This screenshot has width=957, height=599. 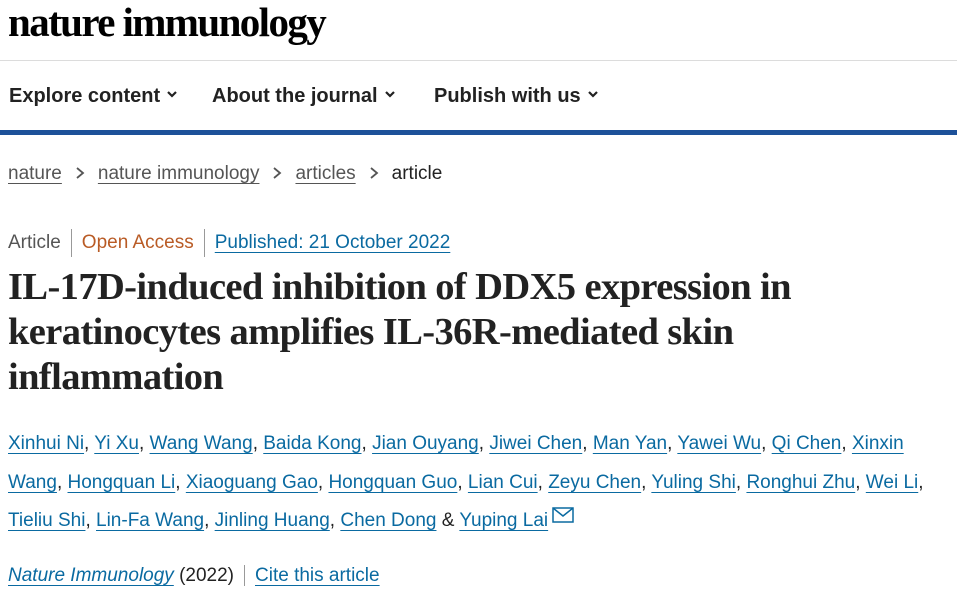 What do you see at coordinates (388, 520) in the screenshot?
I see `author-link: Chen Dong` at bounding box center [388, 520].